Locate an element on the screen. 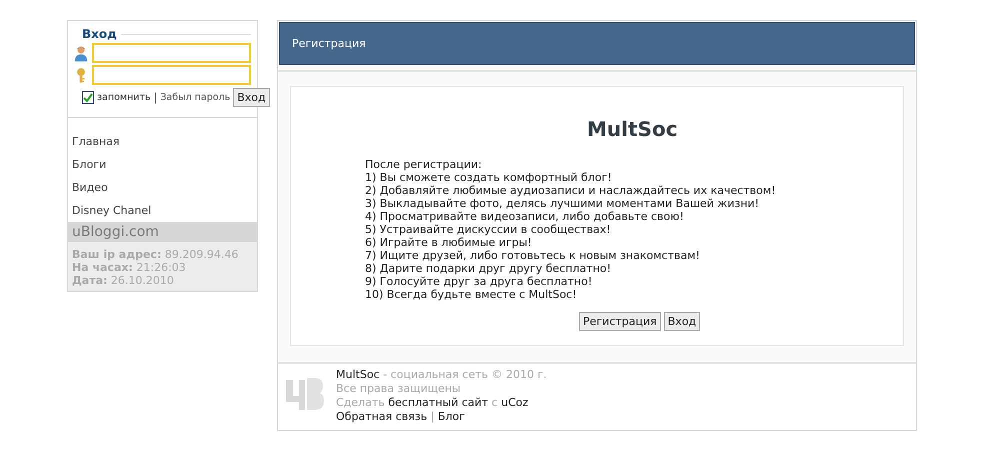 Image resolution: width=983 pixels, height=476 pixels. menu-item: Блоги is located at coordinates (162, 164).